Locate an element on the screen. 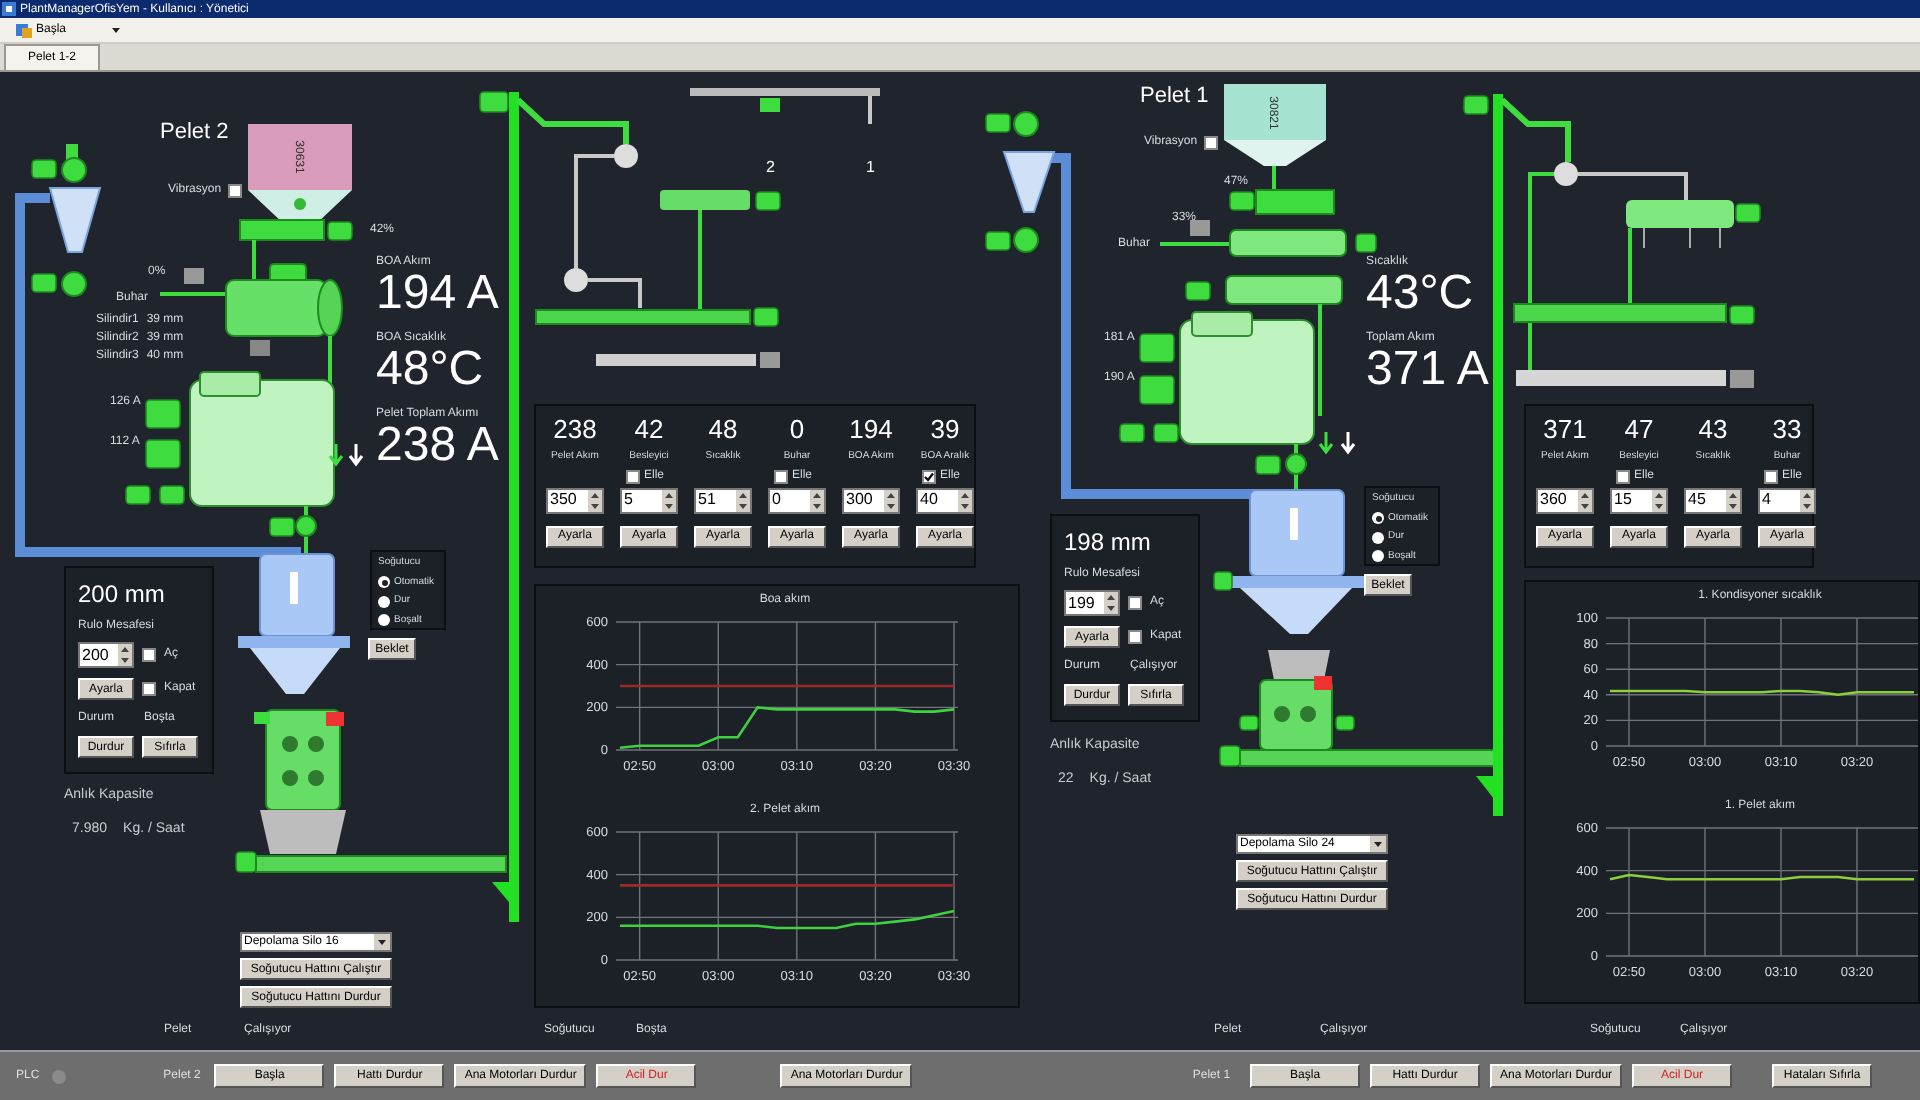  number-field: 45 is located at coordinates (1713, 500).